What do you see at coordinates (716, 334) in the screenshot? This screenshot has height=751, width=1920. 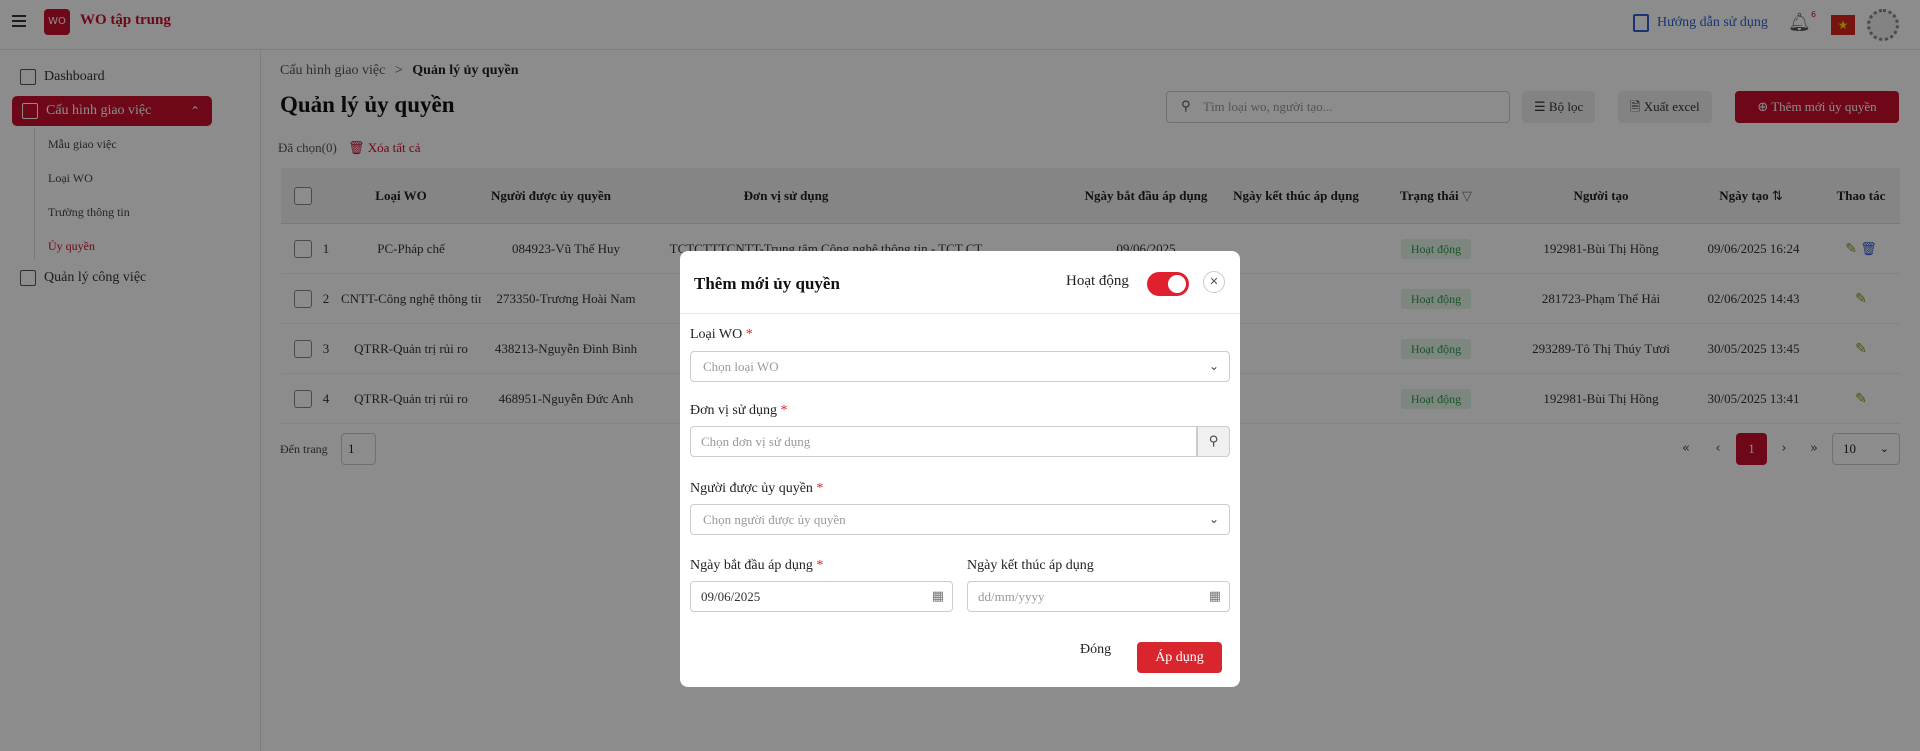 I see `wo-type-label-text: Loại WO` at bounding box center [716, 334].